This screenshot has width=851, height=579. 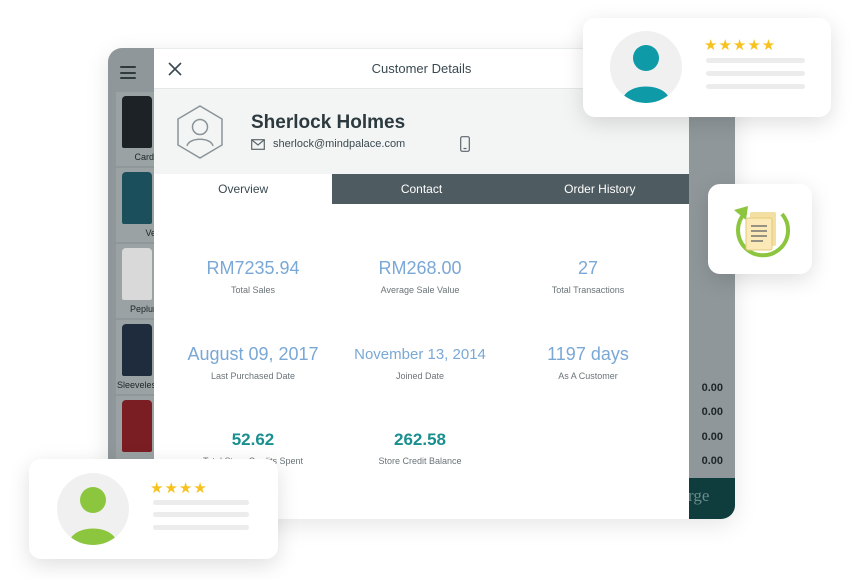 I want to click on product-tile: Ve, so click(x=136, y=205).